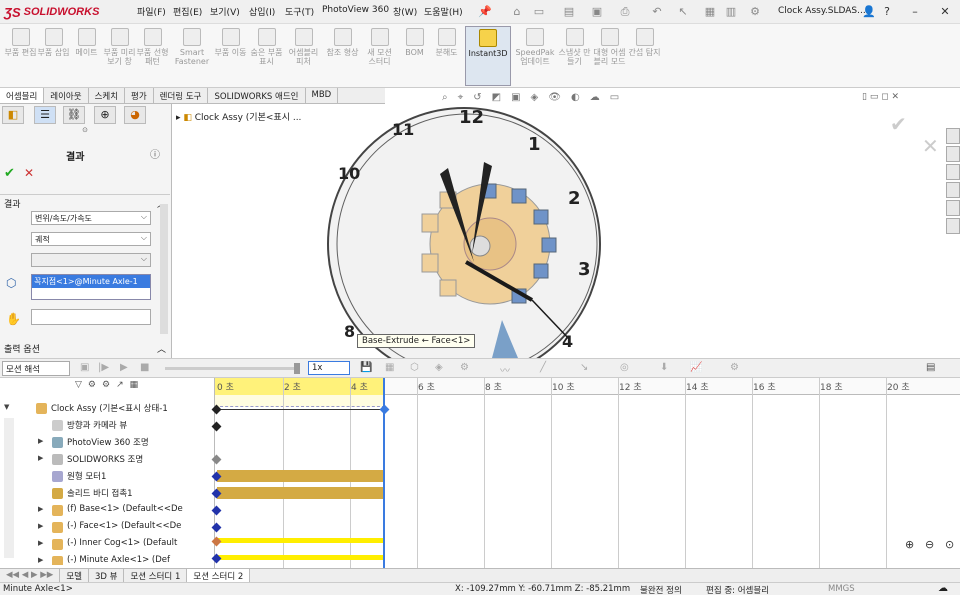 This screenshot has height=596, width=960. What do you see at coordinates (262, 11) in the screenshot?
I see `menu-insert: 삽입(I)` at bounding box center [262, 11].